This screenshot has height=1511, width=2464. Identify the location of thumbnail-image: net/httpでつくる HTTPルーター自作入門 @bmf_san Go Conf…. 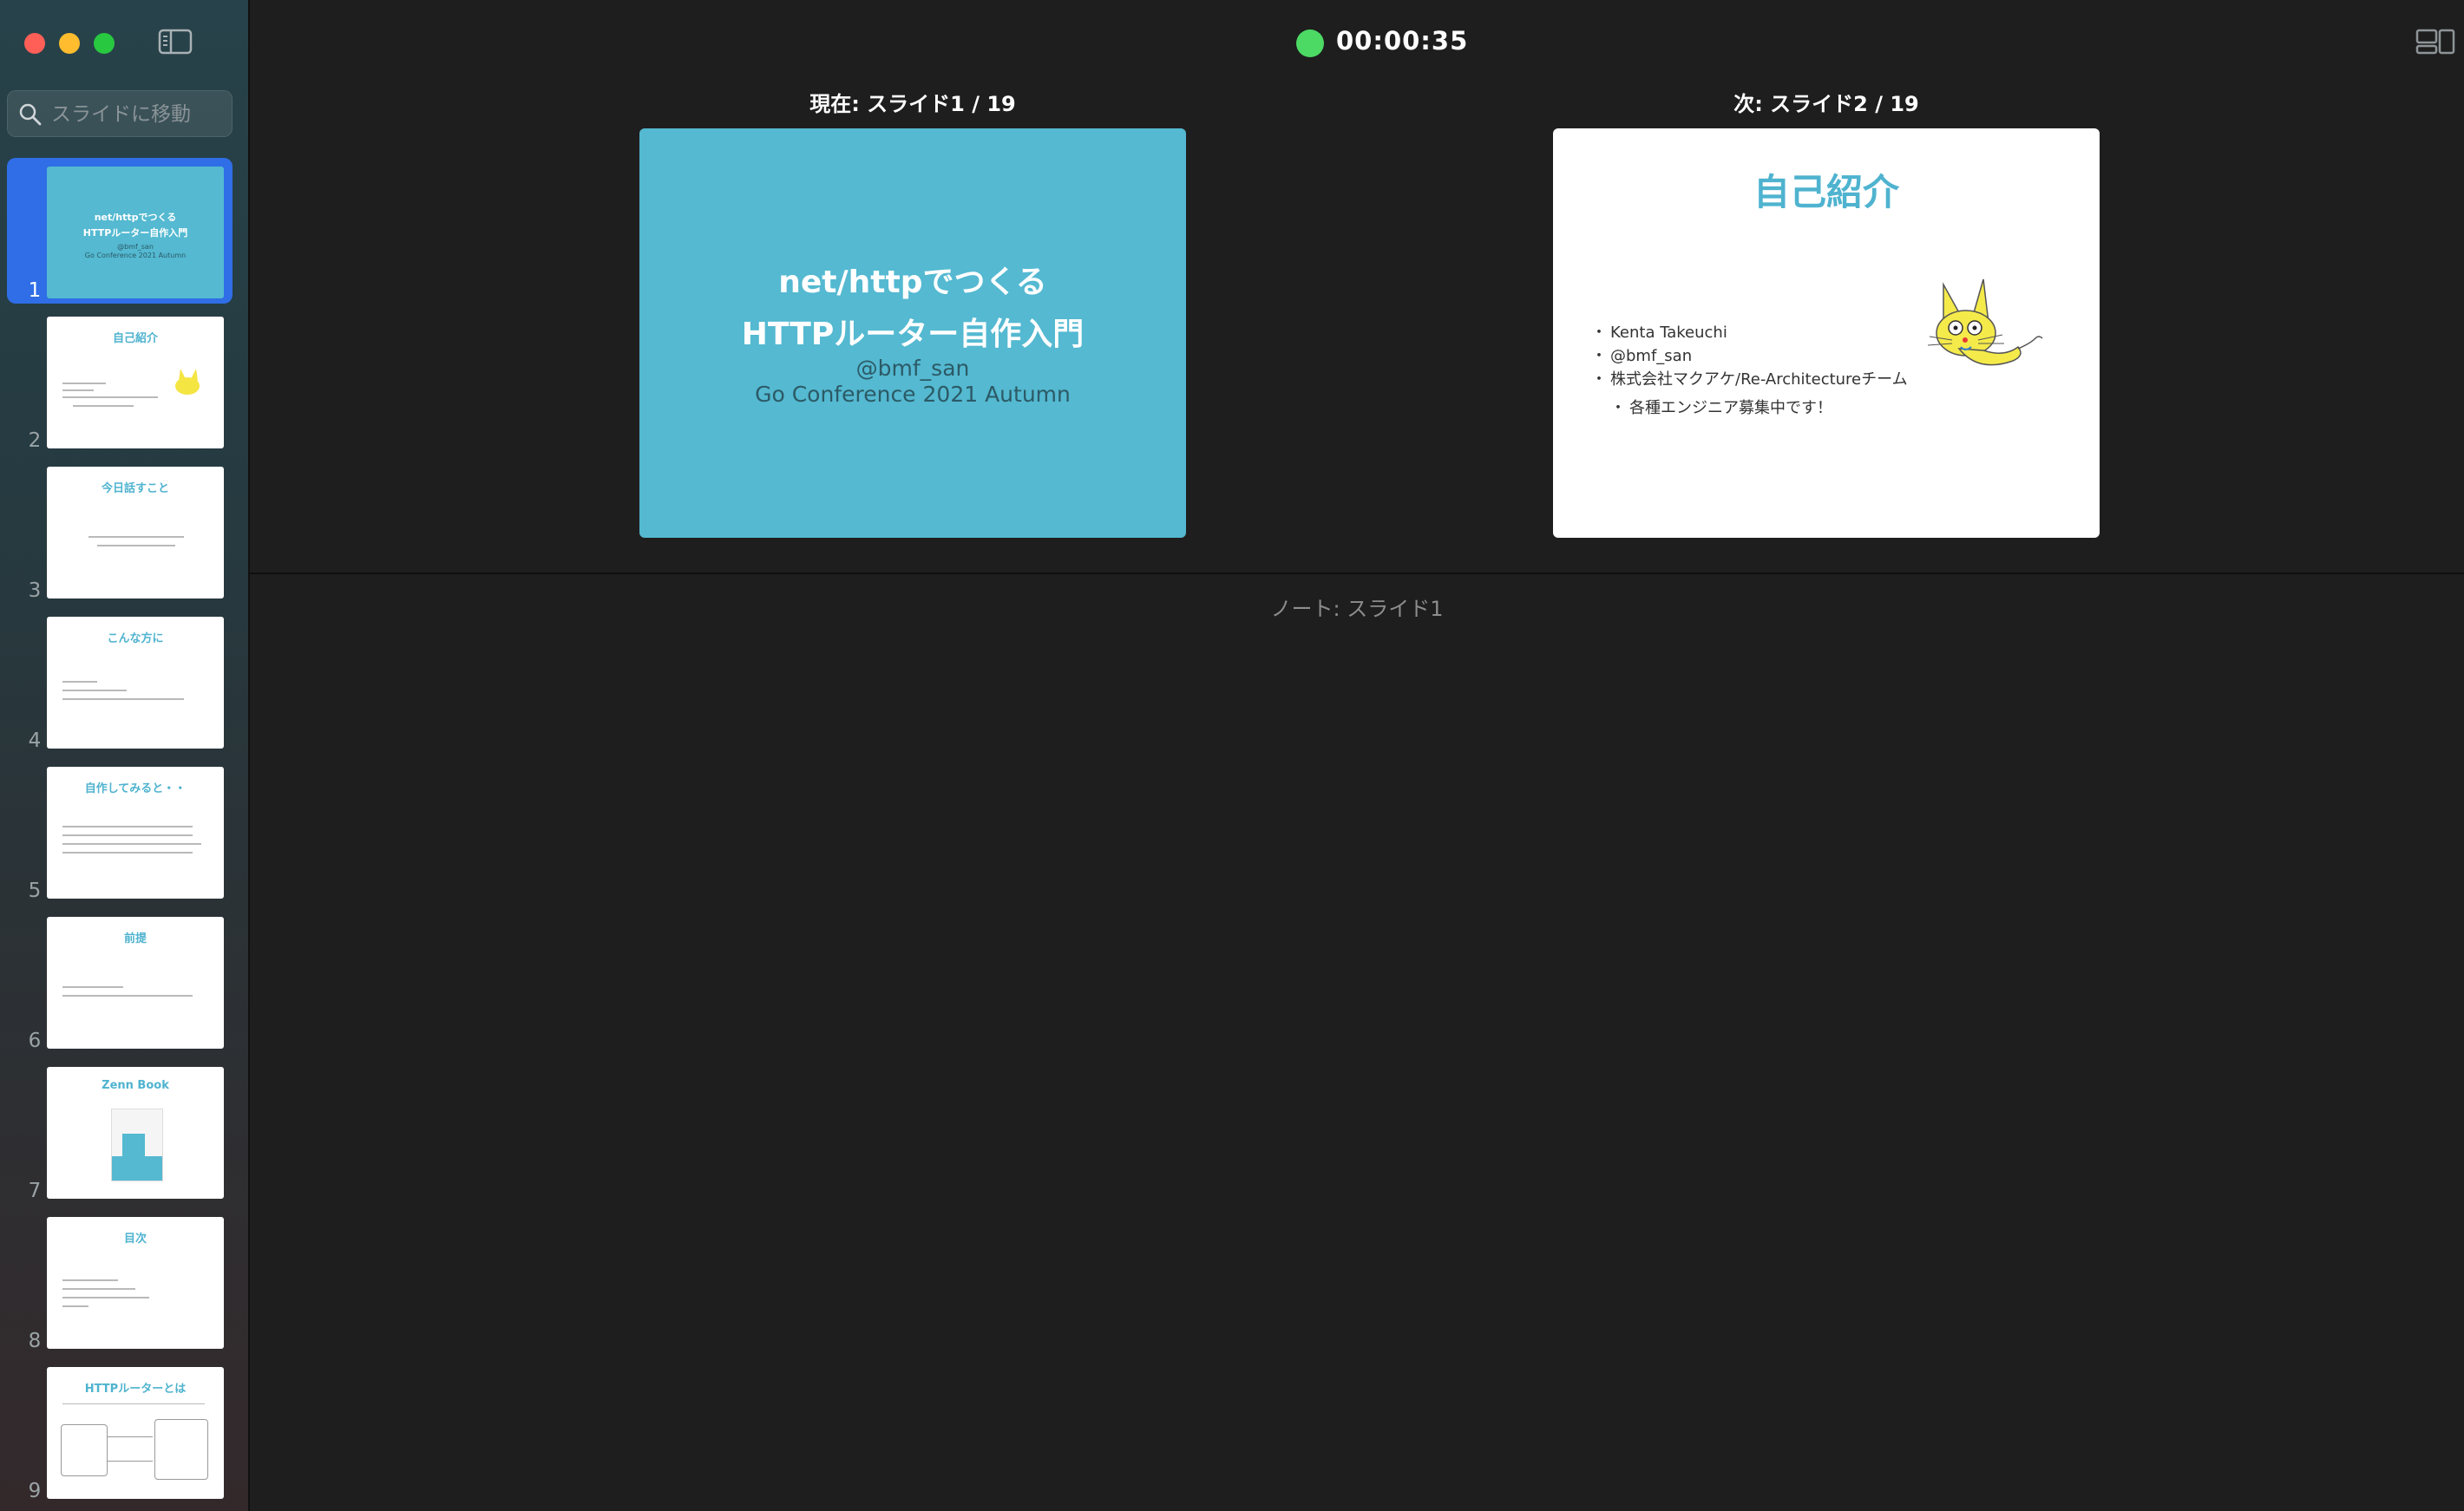
(135, 232).